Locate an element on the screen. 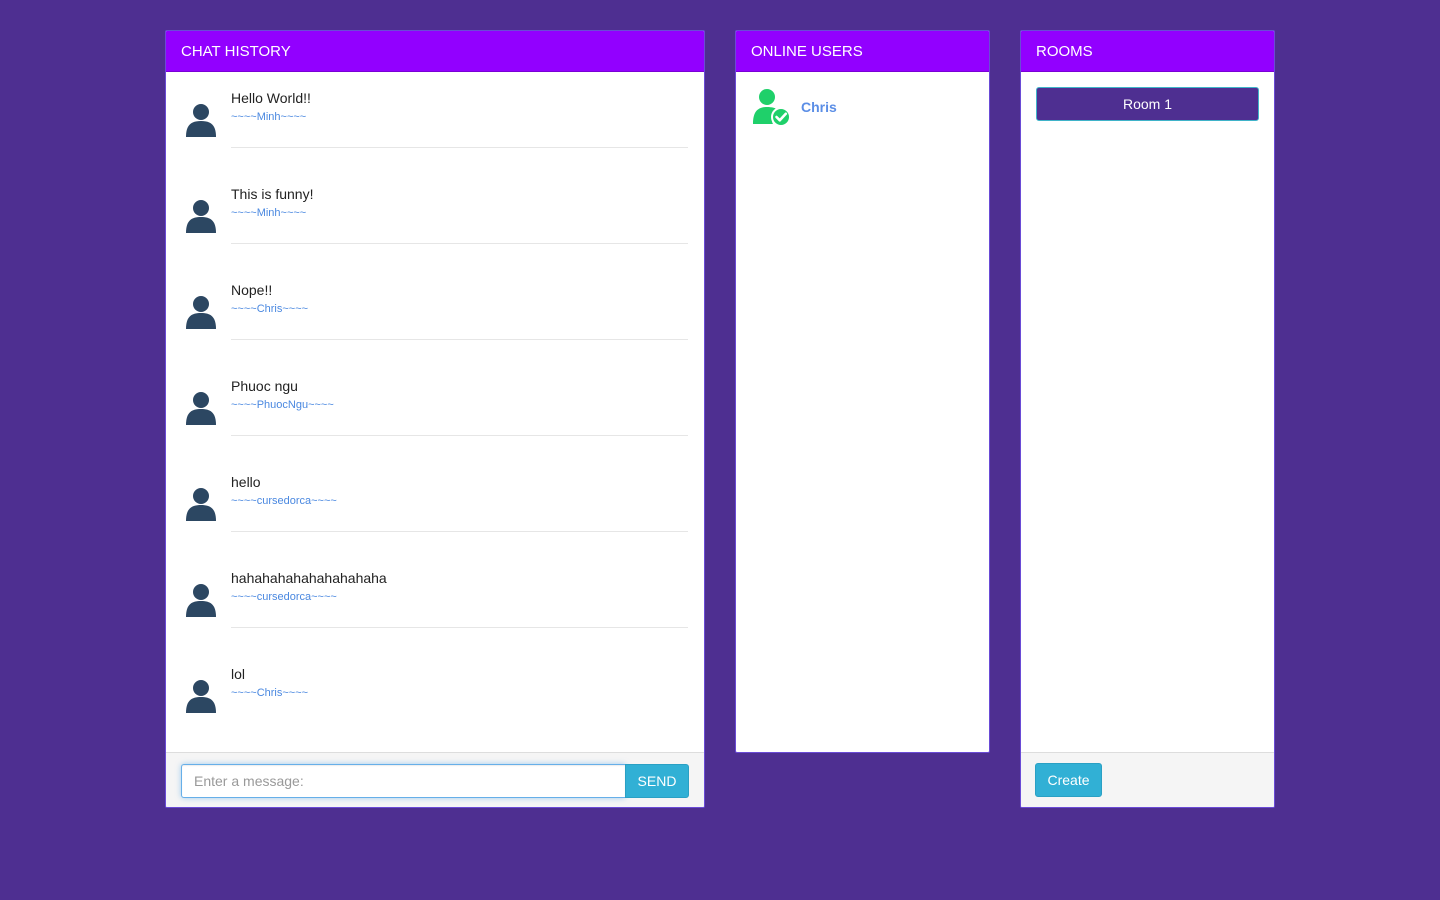 Image resolution: width=1440 pixels, height=900 pixels. send-button: SEND is located at coordinates (657, 781).